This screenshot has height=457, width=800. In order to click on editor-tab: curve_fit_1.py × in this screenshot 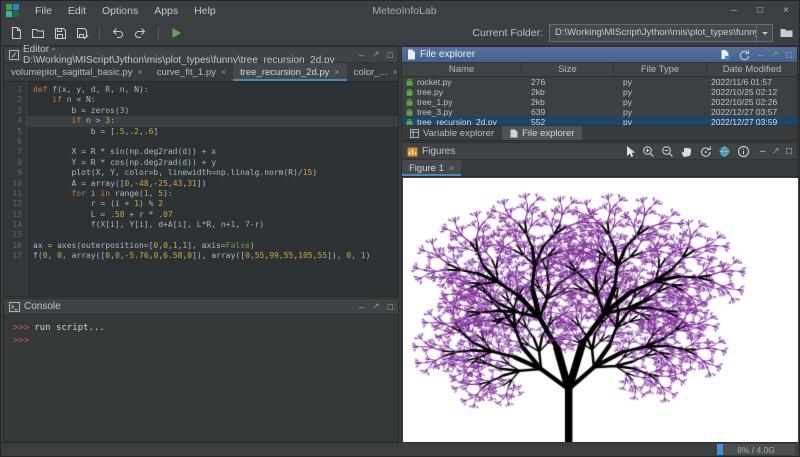, I will do `click(191, 72)`.